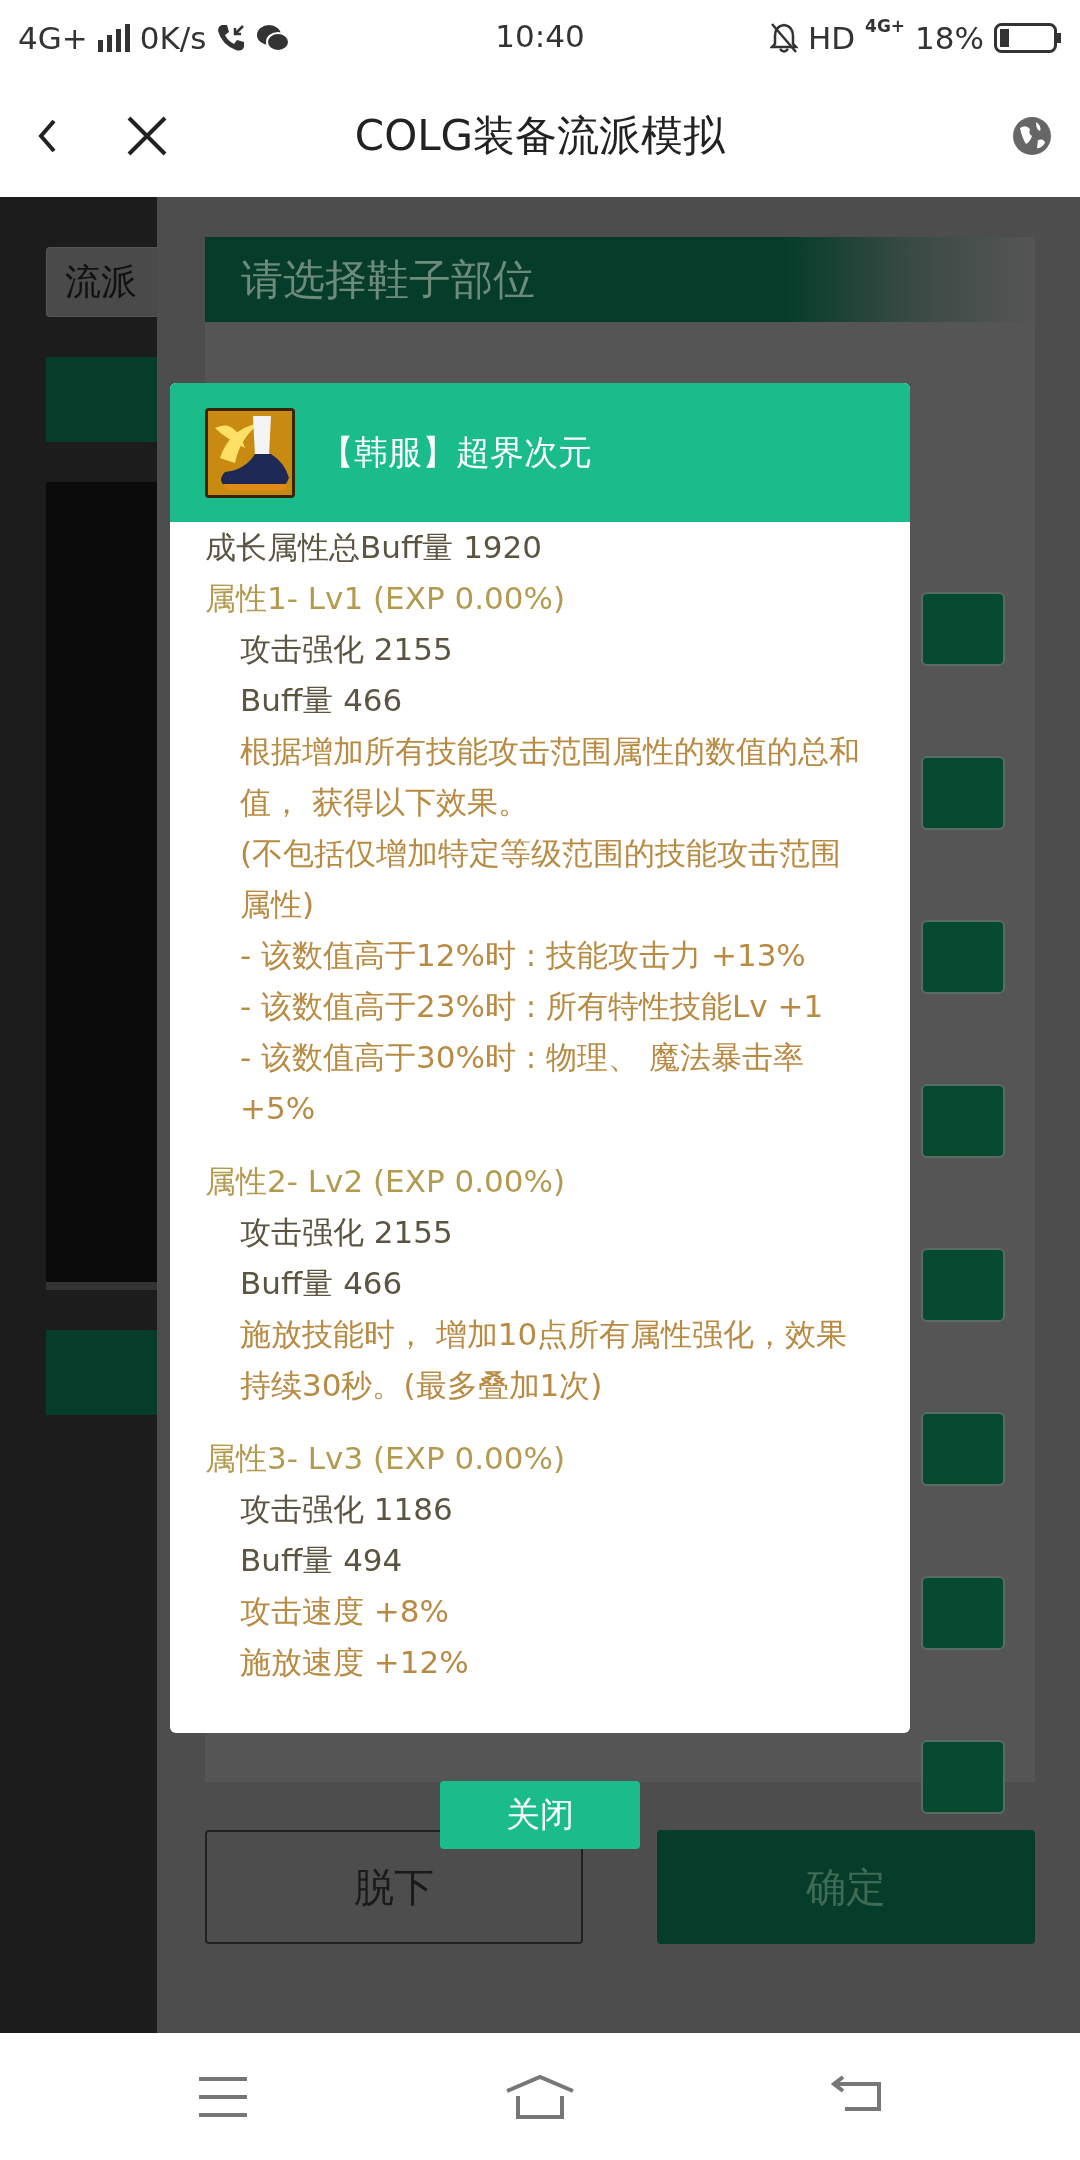 Image resolution: width=1080 pixels, height=2160 pixels. I want to click on shoe-icon, so click(250, 452).